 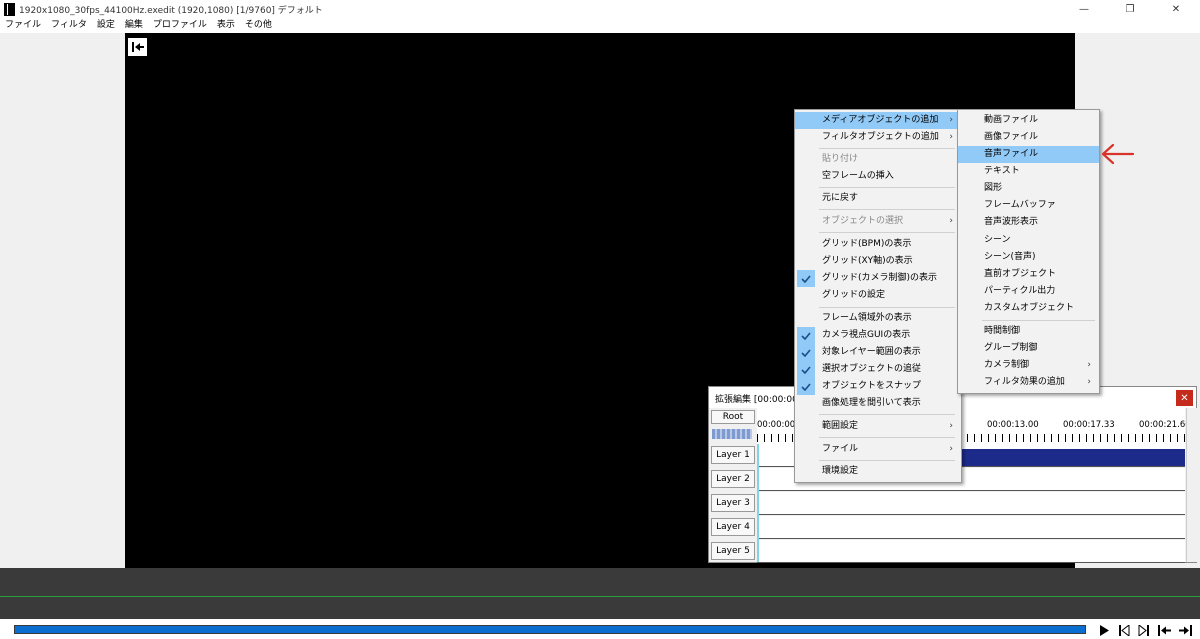 I want to click on layer-label: Layer 2, so click(x=733, y=479).